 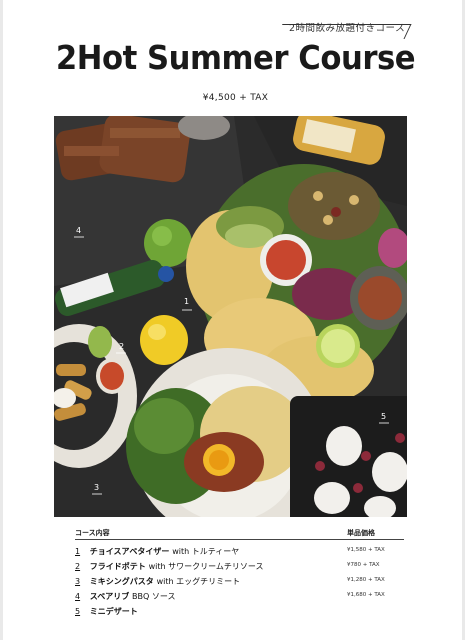 I want to click on menu-item-appetizer: 1 チョイスアペタイザー with トルティーヤ ¥1,580 + TAX, so click(x=242, y=552).